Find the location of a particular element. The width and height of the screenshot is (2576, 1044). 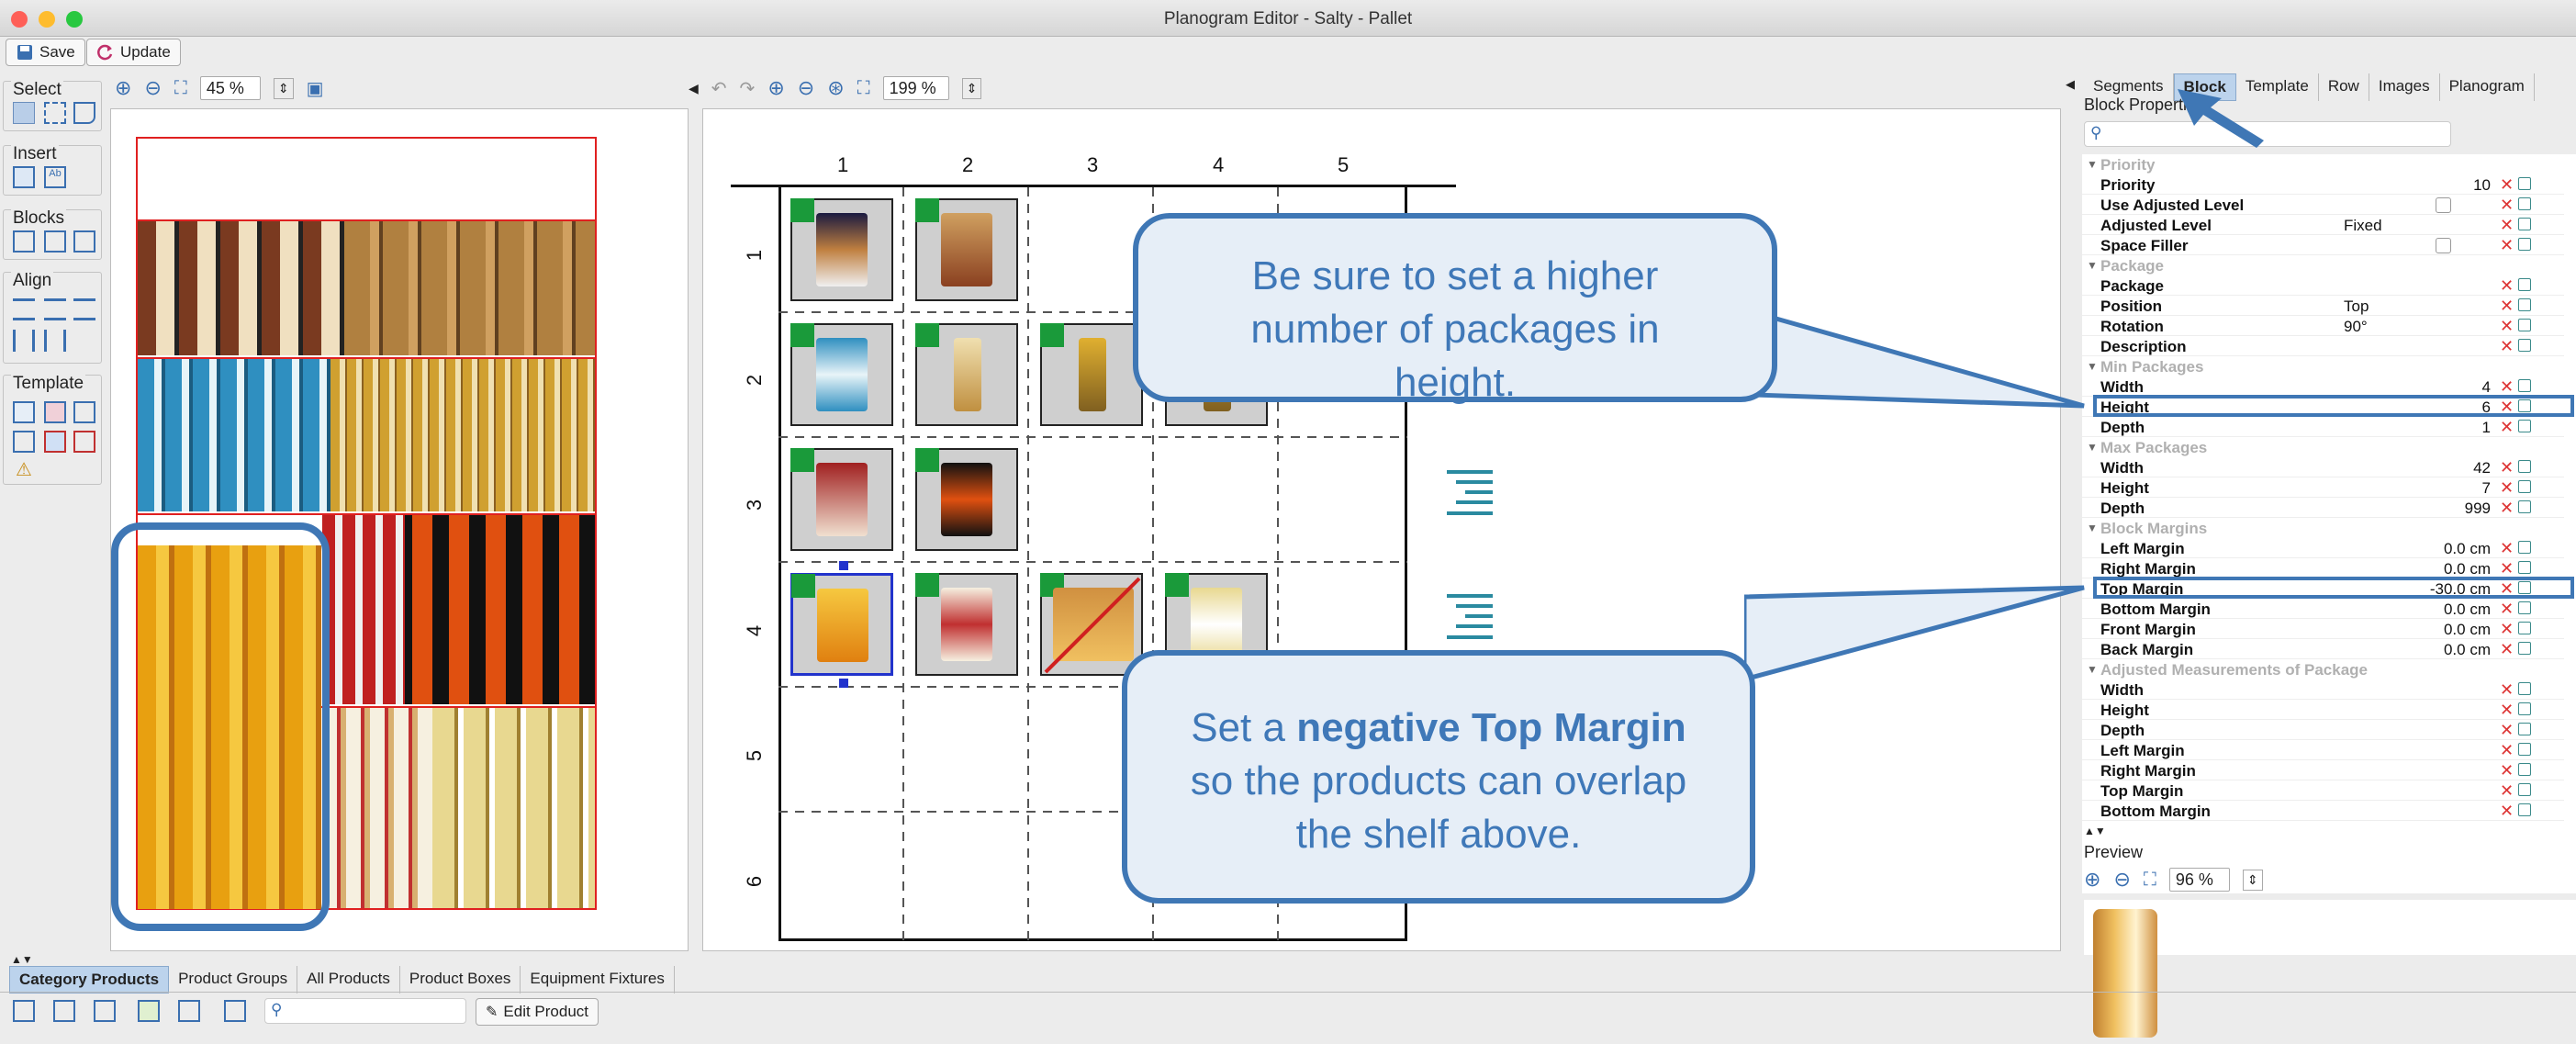

cell-r2-c2 is located at coordinates (966, 374).